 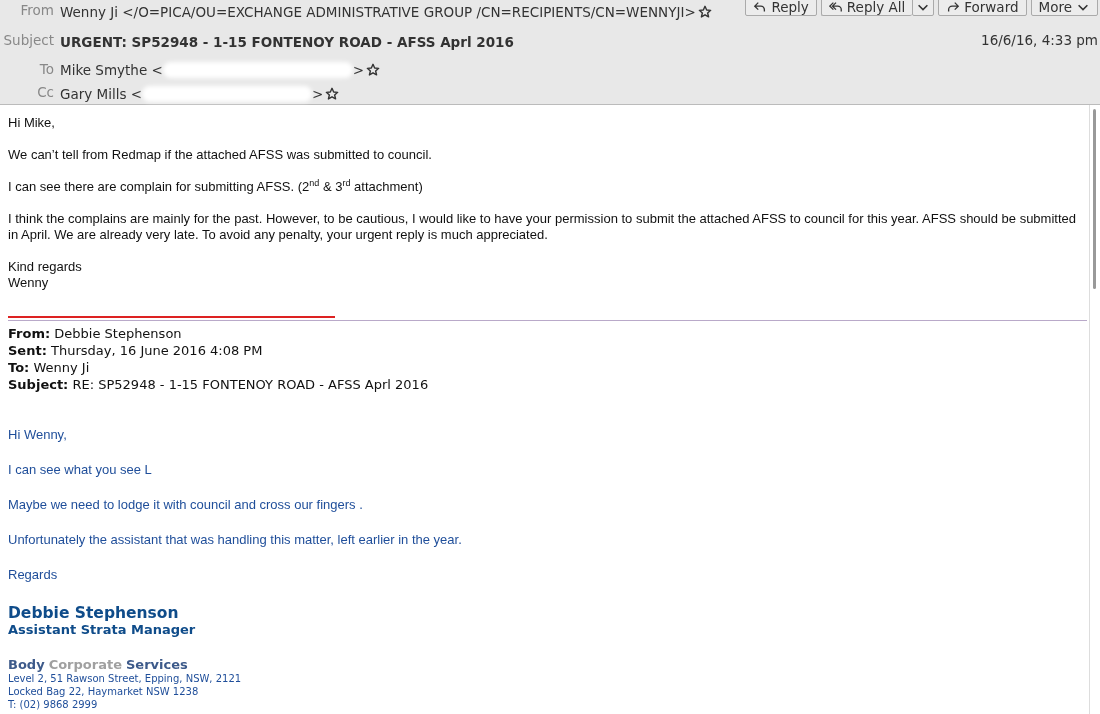 I want to click on signature-title: Assistant Strata Manager, so click(x=102, y=629).